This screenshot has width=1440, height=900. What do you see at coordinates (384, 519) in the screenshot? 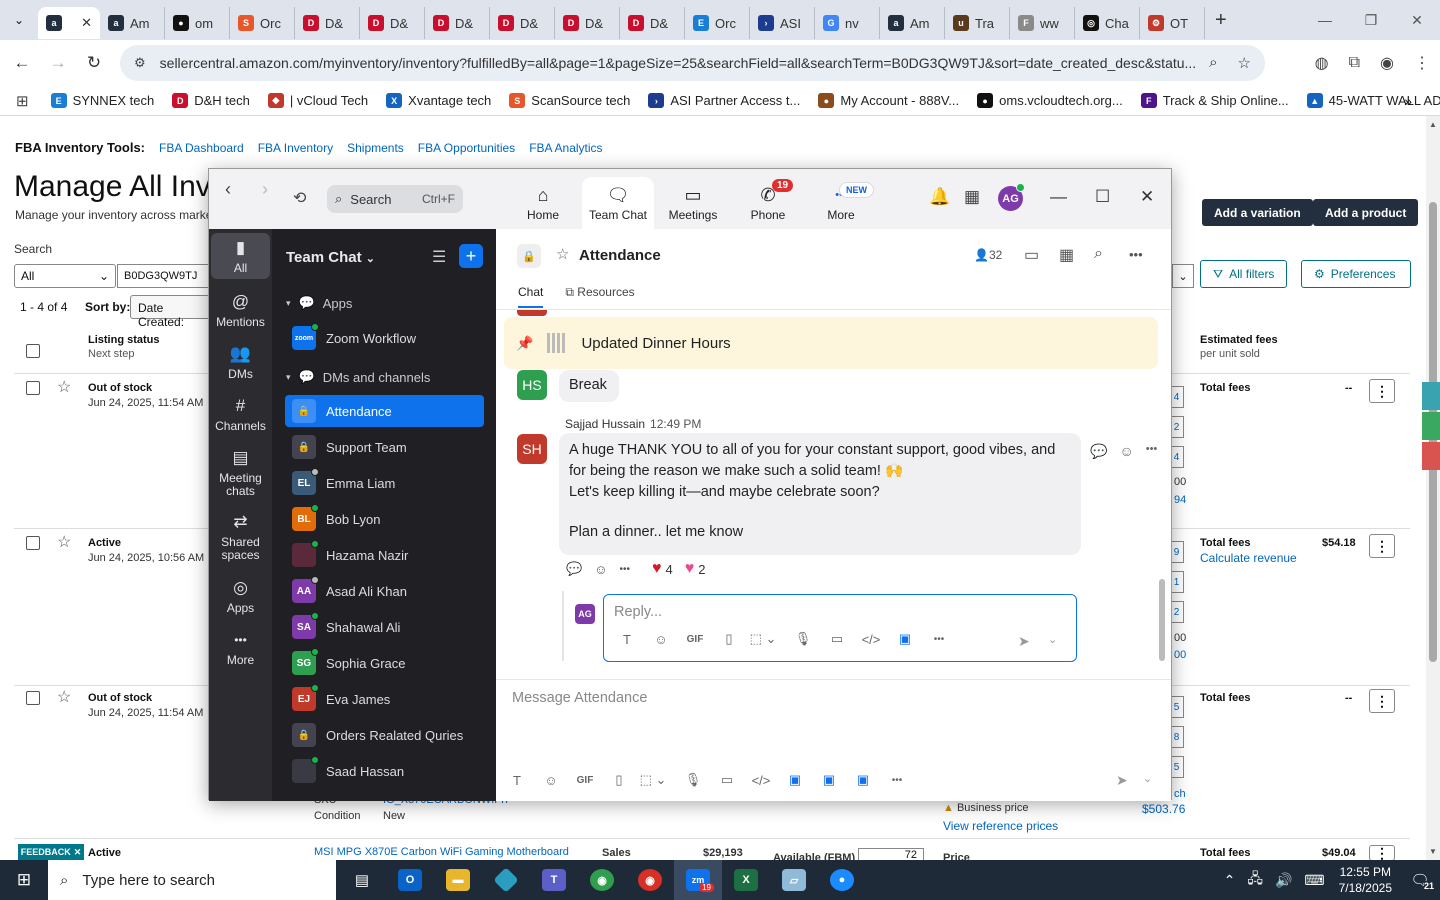
I see `list-item: BL Bob Lyon` at bounding box center [384, 519].